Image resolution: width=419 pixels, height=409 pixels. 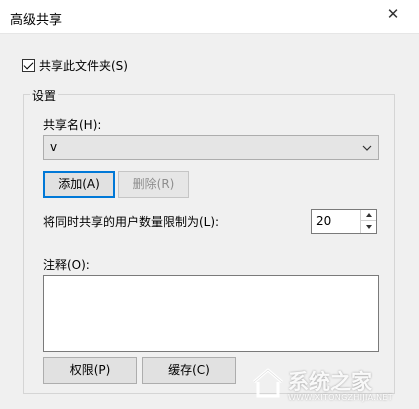 I want to click on close-button: ✕, so click(x=393, y=14).